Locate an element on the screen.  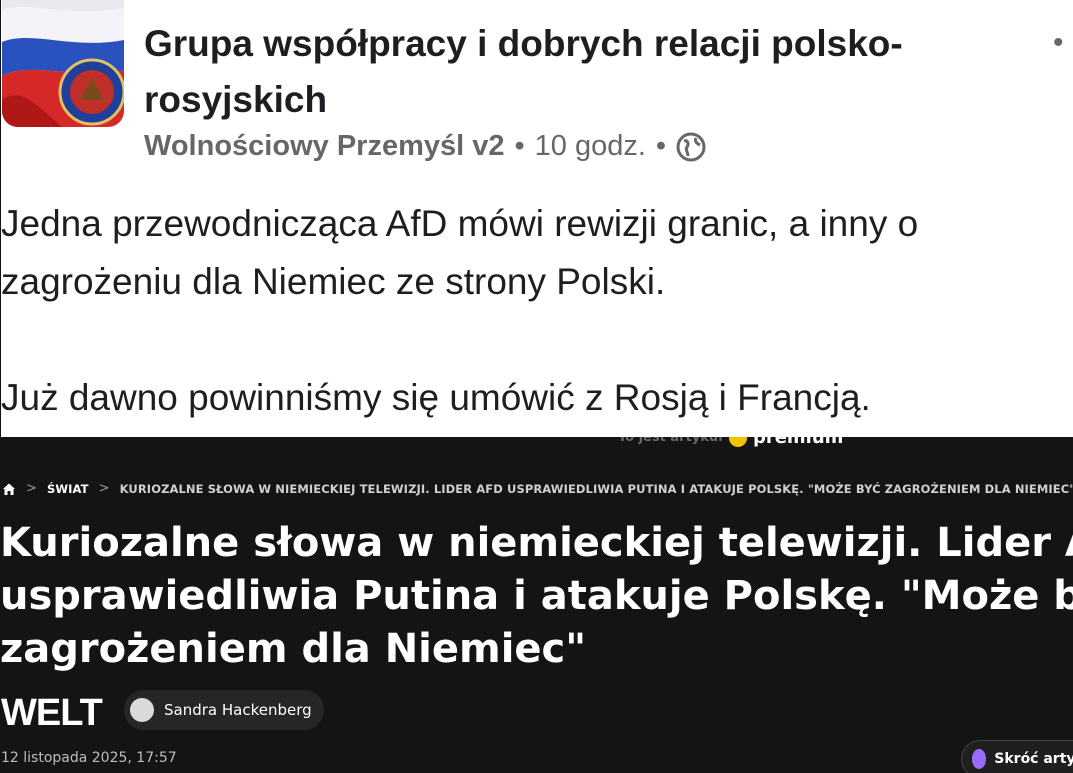
post-text-line: zagrożeniu dla Niemiec ze strony Polski. is located at coordinates (333, 281).